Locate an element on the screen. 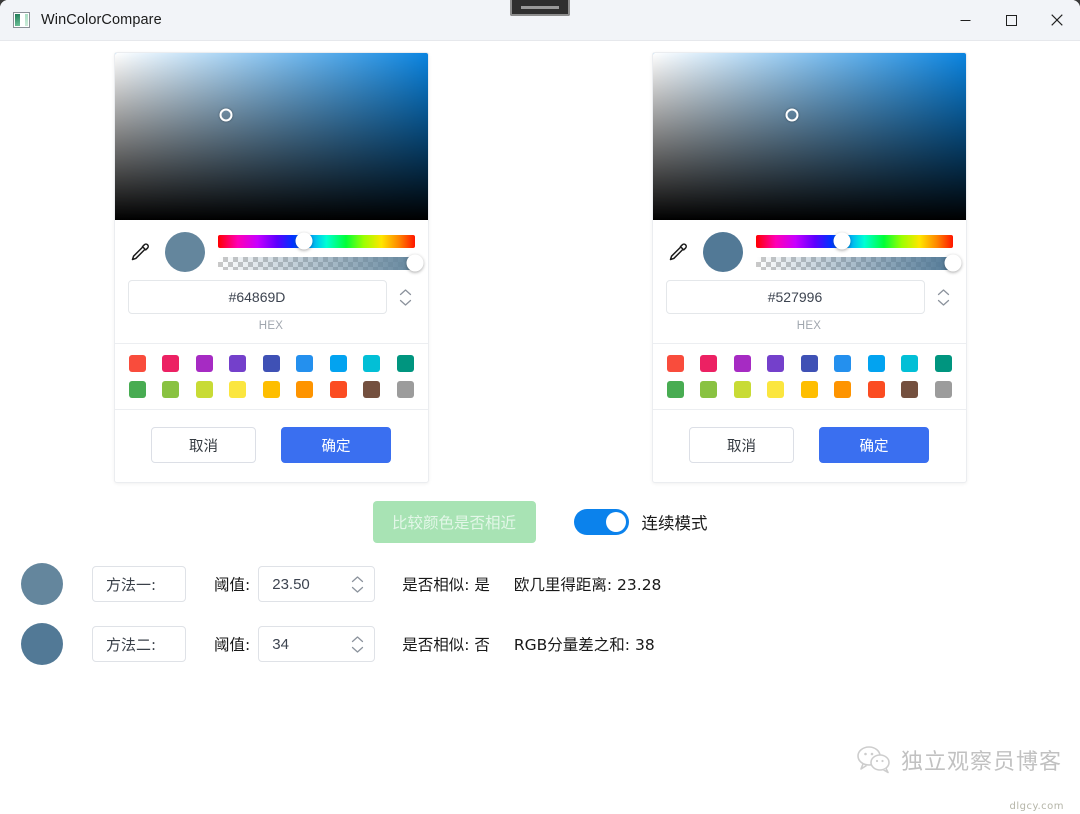 This screenshot has width=1080, height=814. results-section: 方法一: 阈值: 23.50 是否相似: 是 欧几里得距离: 23.28 方法二 is located at coordinates (540, 614).